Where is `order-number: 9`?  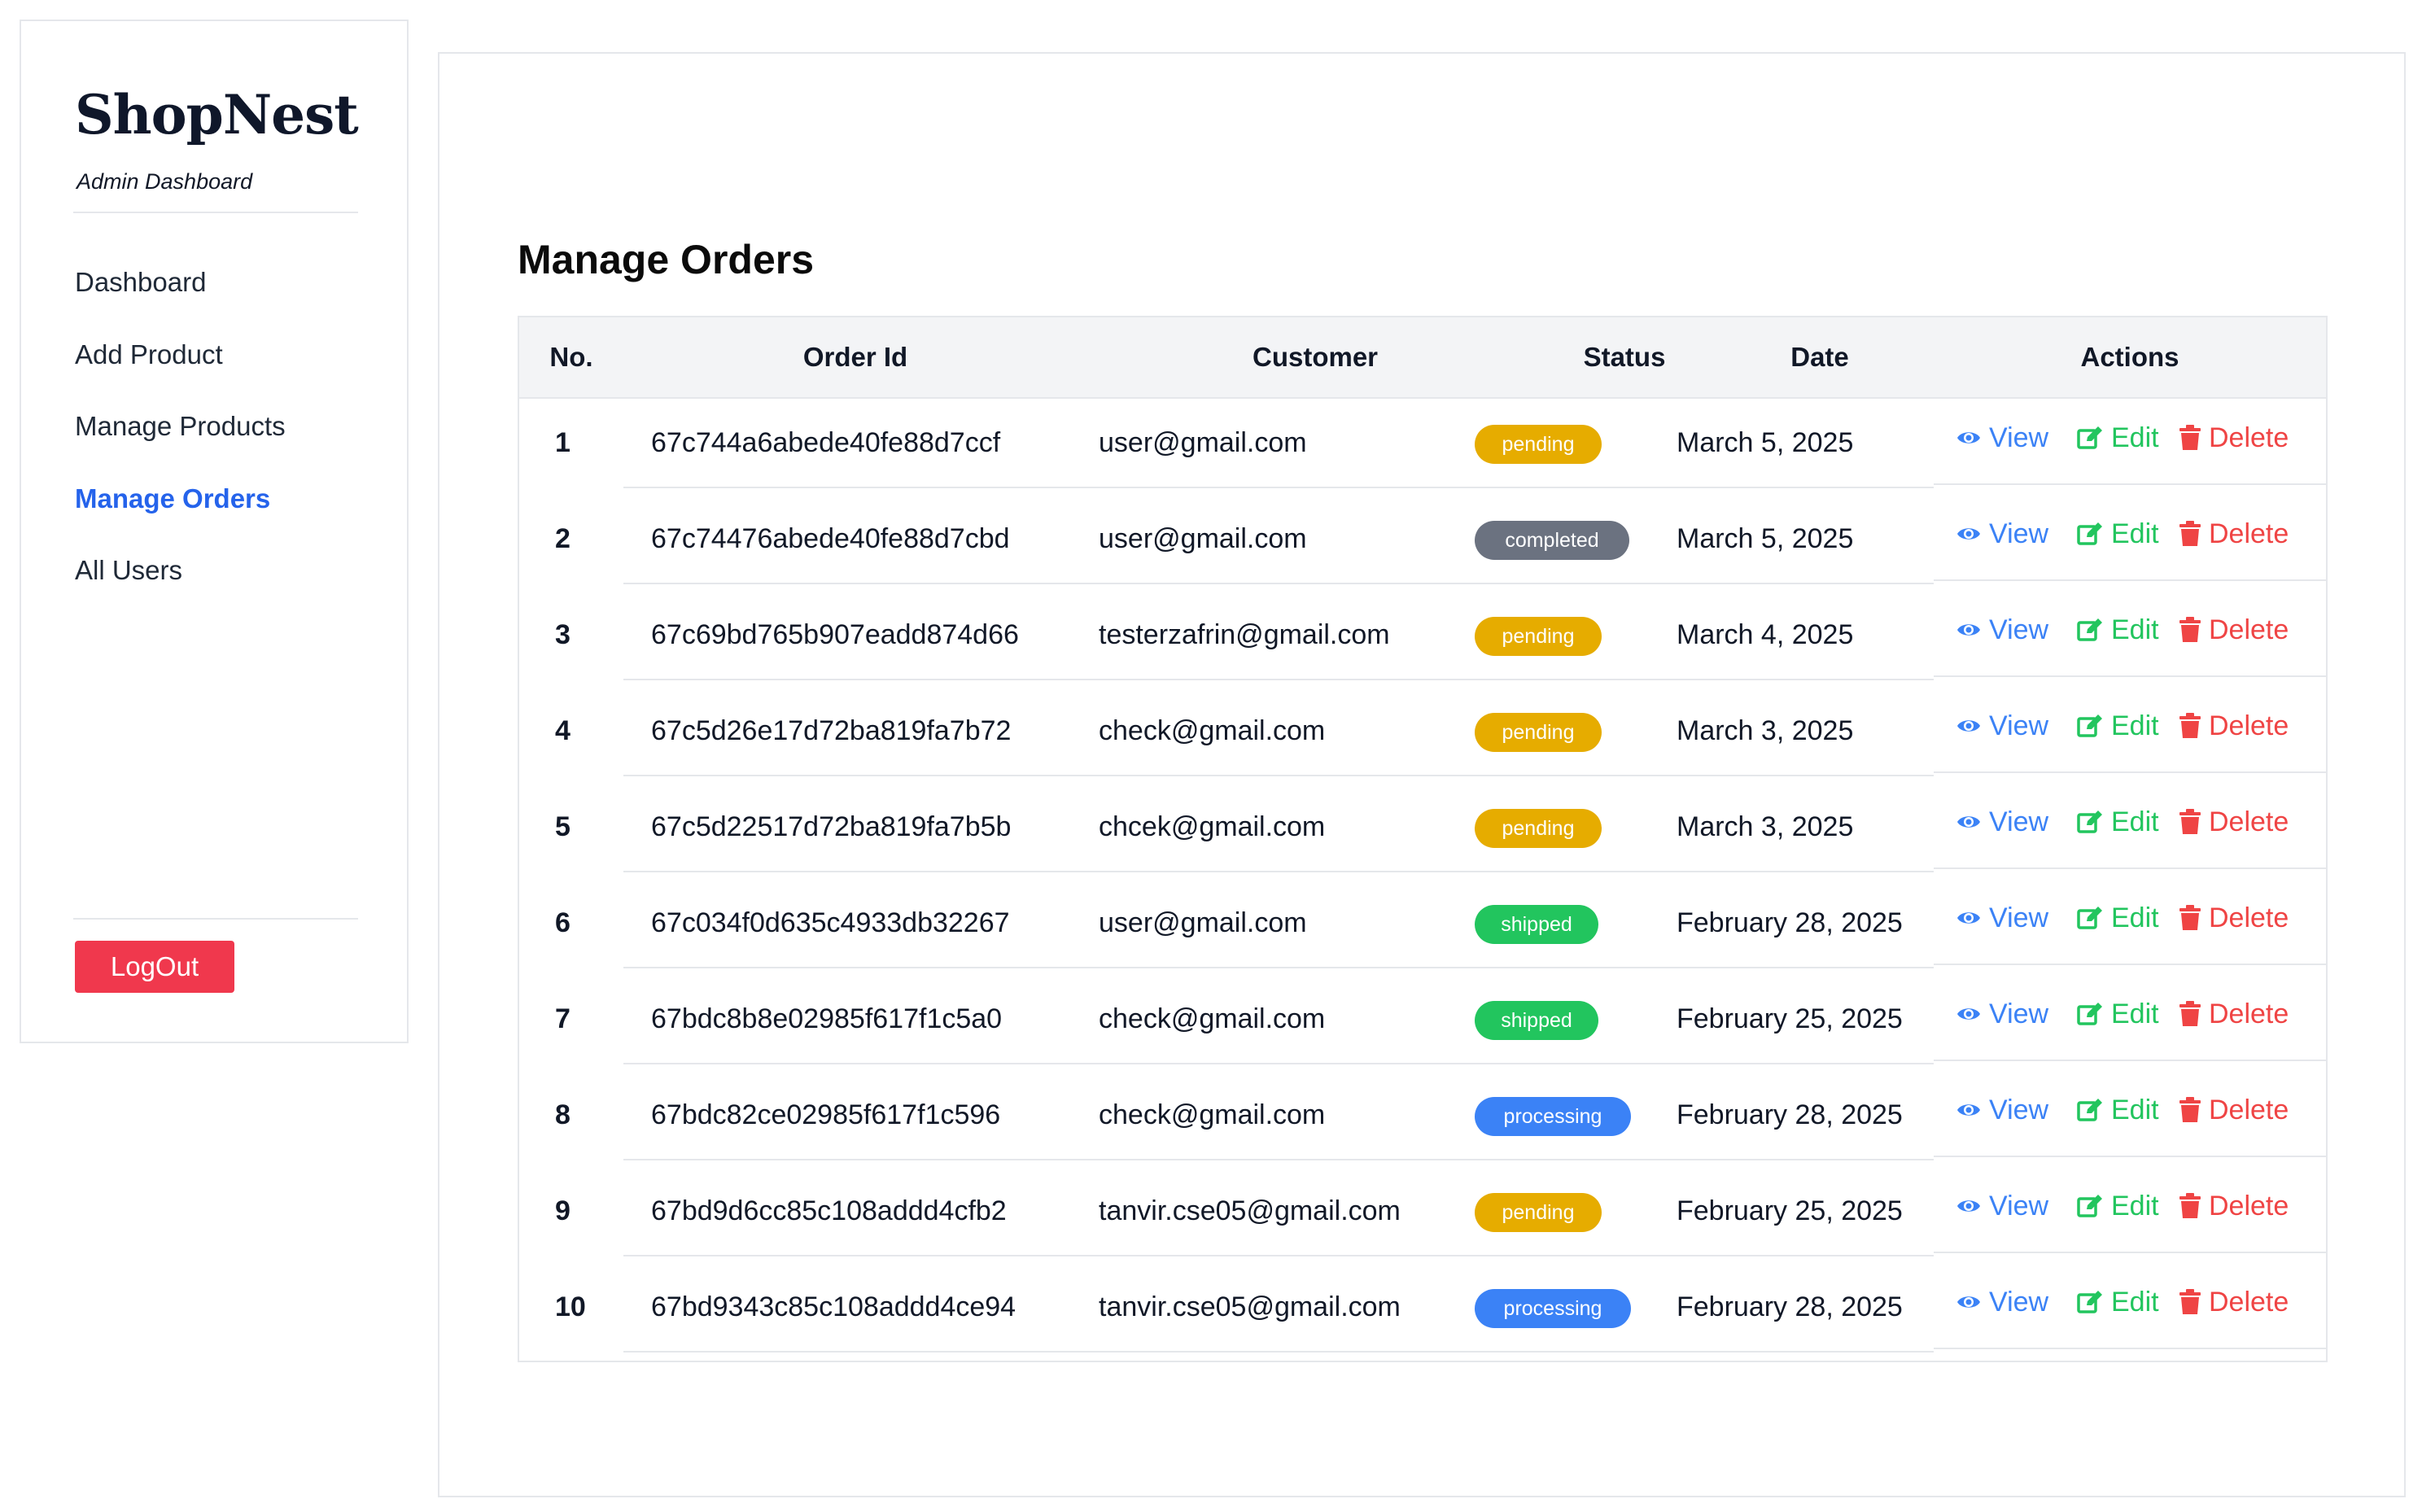 order-number: 9 is located at coordinates (563, 1210).